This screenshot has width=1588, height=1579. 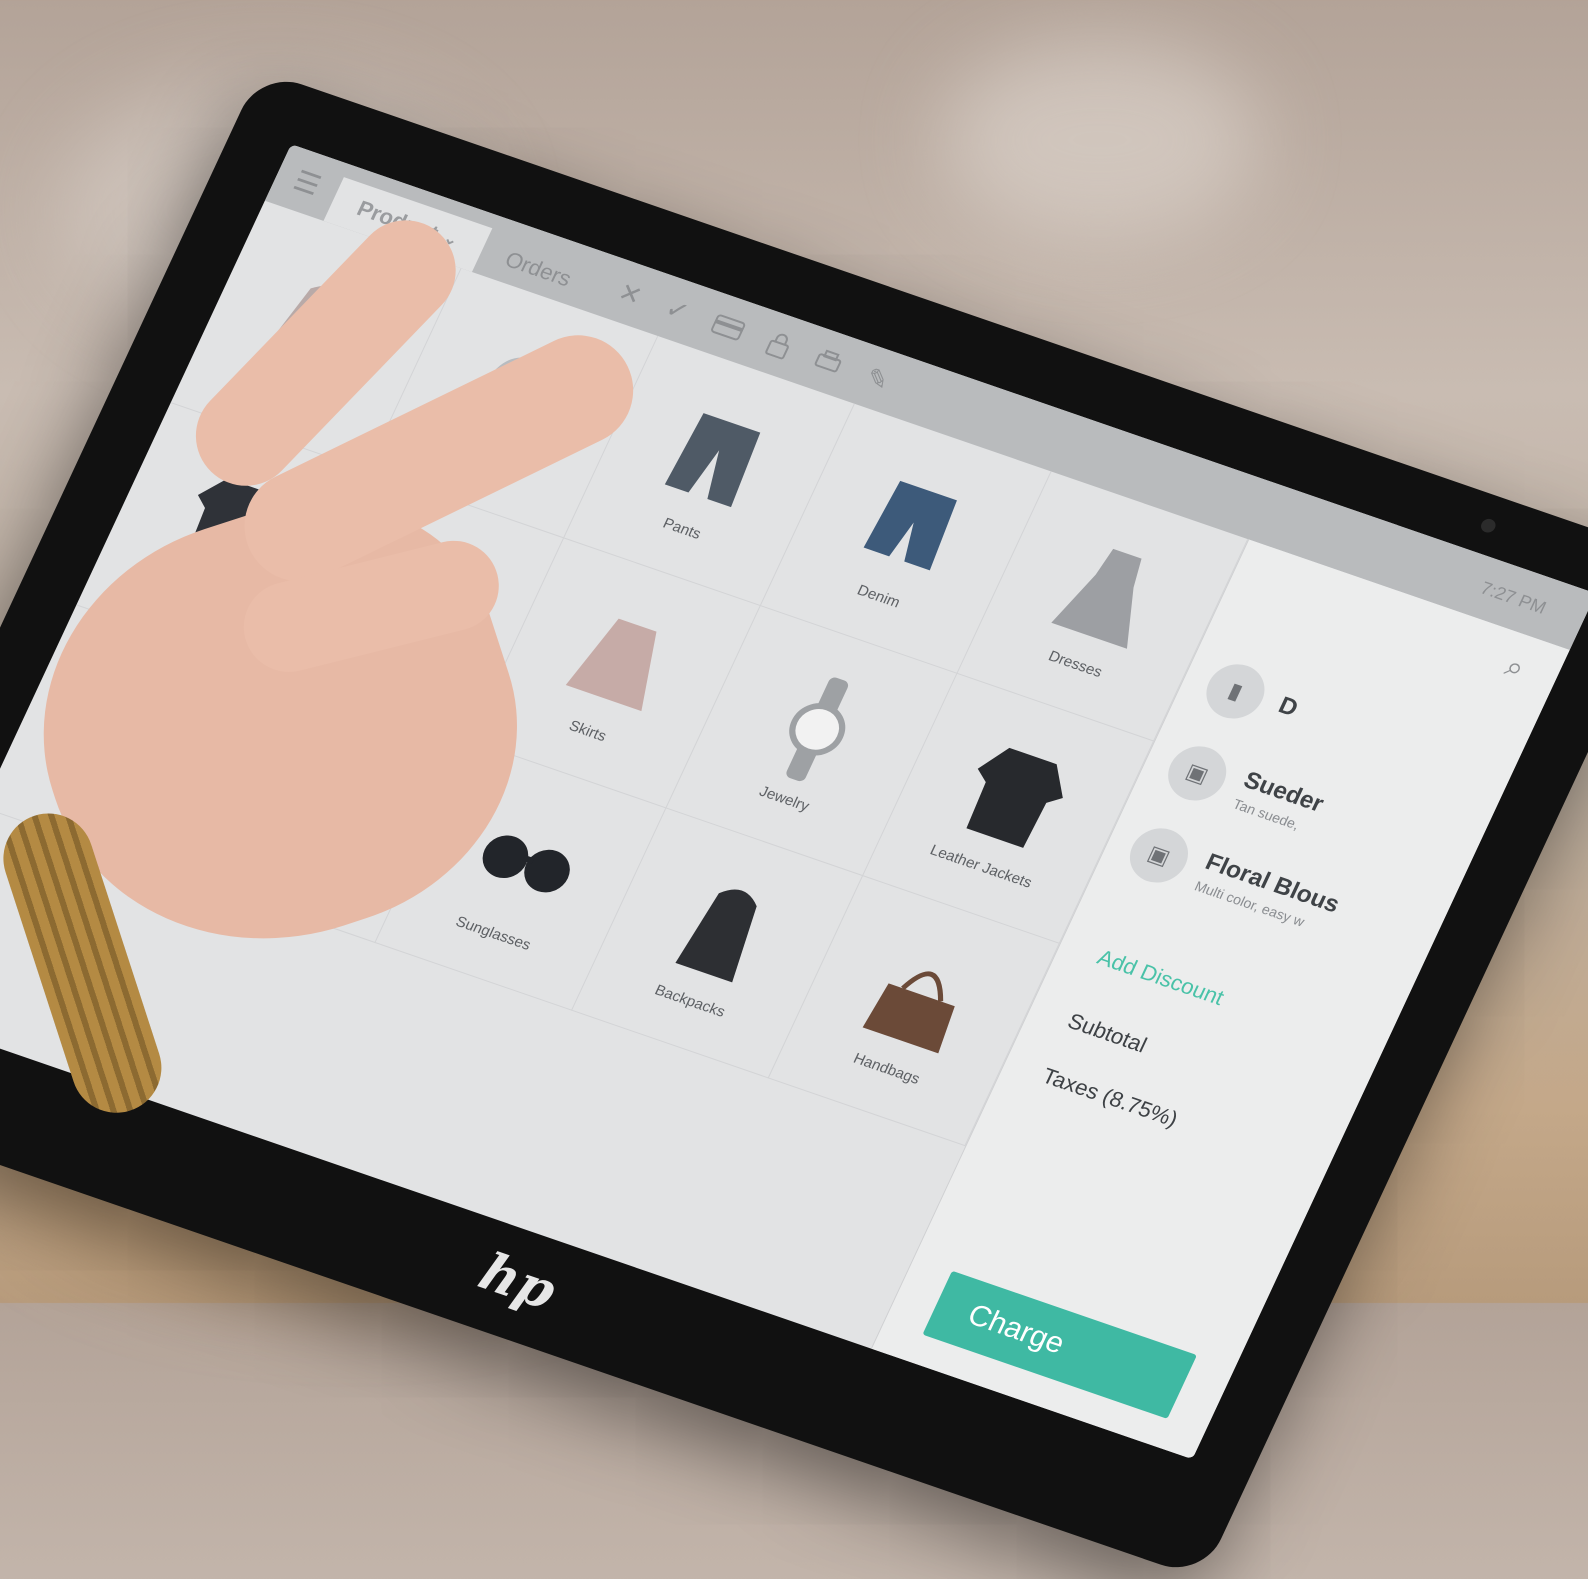 I want to click on line-item-text: Sueder Tan suede,, so click(x=1278, y=802).